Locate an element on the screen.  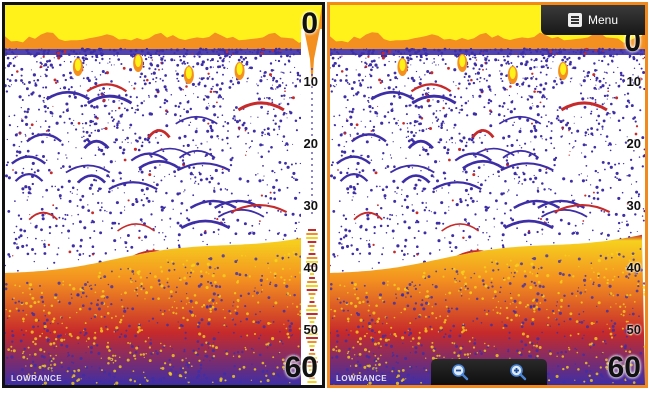
zoom-in-icon is located at coordinates (518, 372).